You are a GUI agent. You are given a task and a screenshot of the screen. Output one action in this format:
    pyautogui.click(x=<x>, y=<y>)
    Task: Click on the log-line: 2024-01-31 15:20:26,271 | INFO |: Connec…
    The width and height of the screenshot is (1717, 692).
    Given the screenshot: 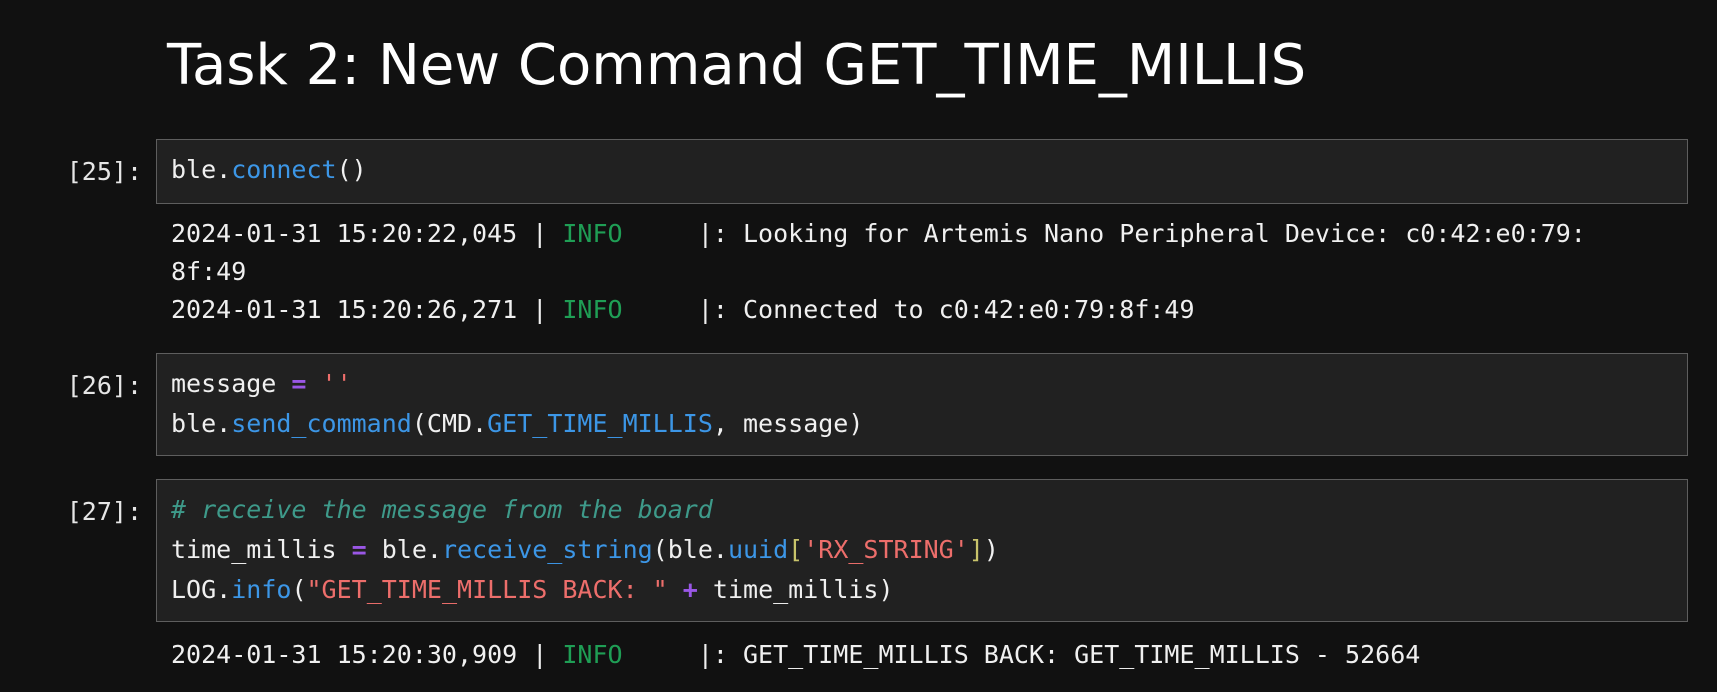 What is the action you would take?
    pyautogui.click(x=683, y=309)
    